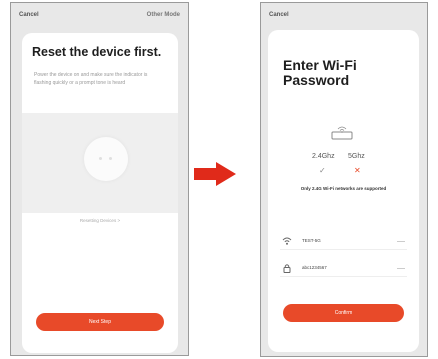  I want to click on reset-help-link: Resetting Devices >, so click(100, 220).